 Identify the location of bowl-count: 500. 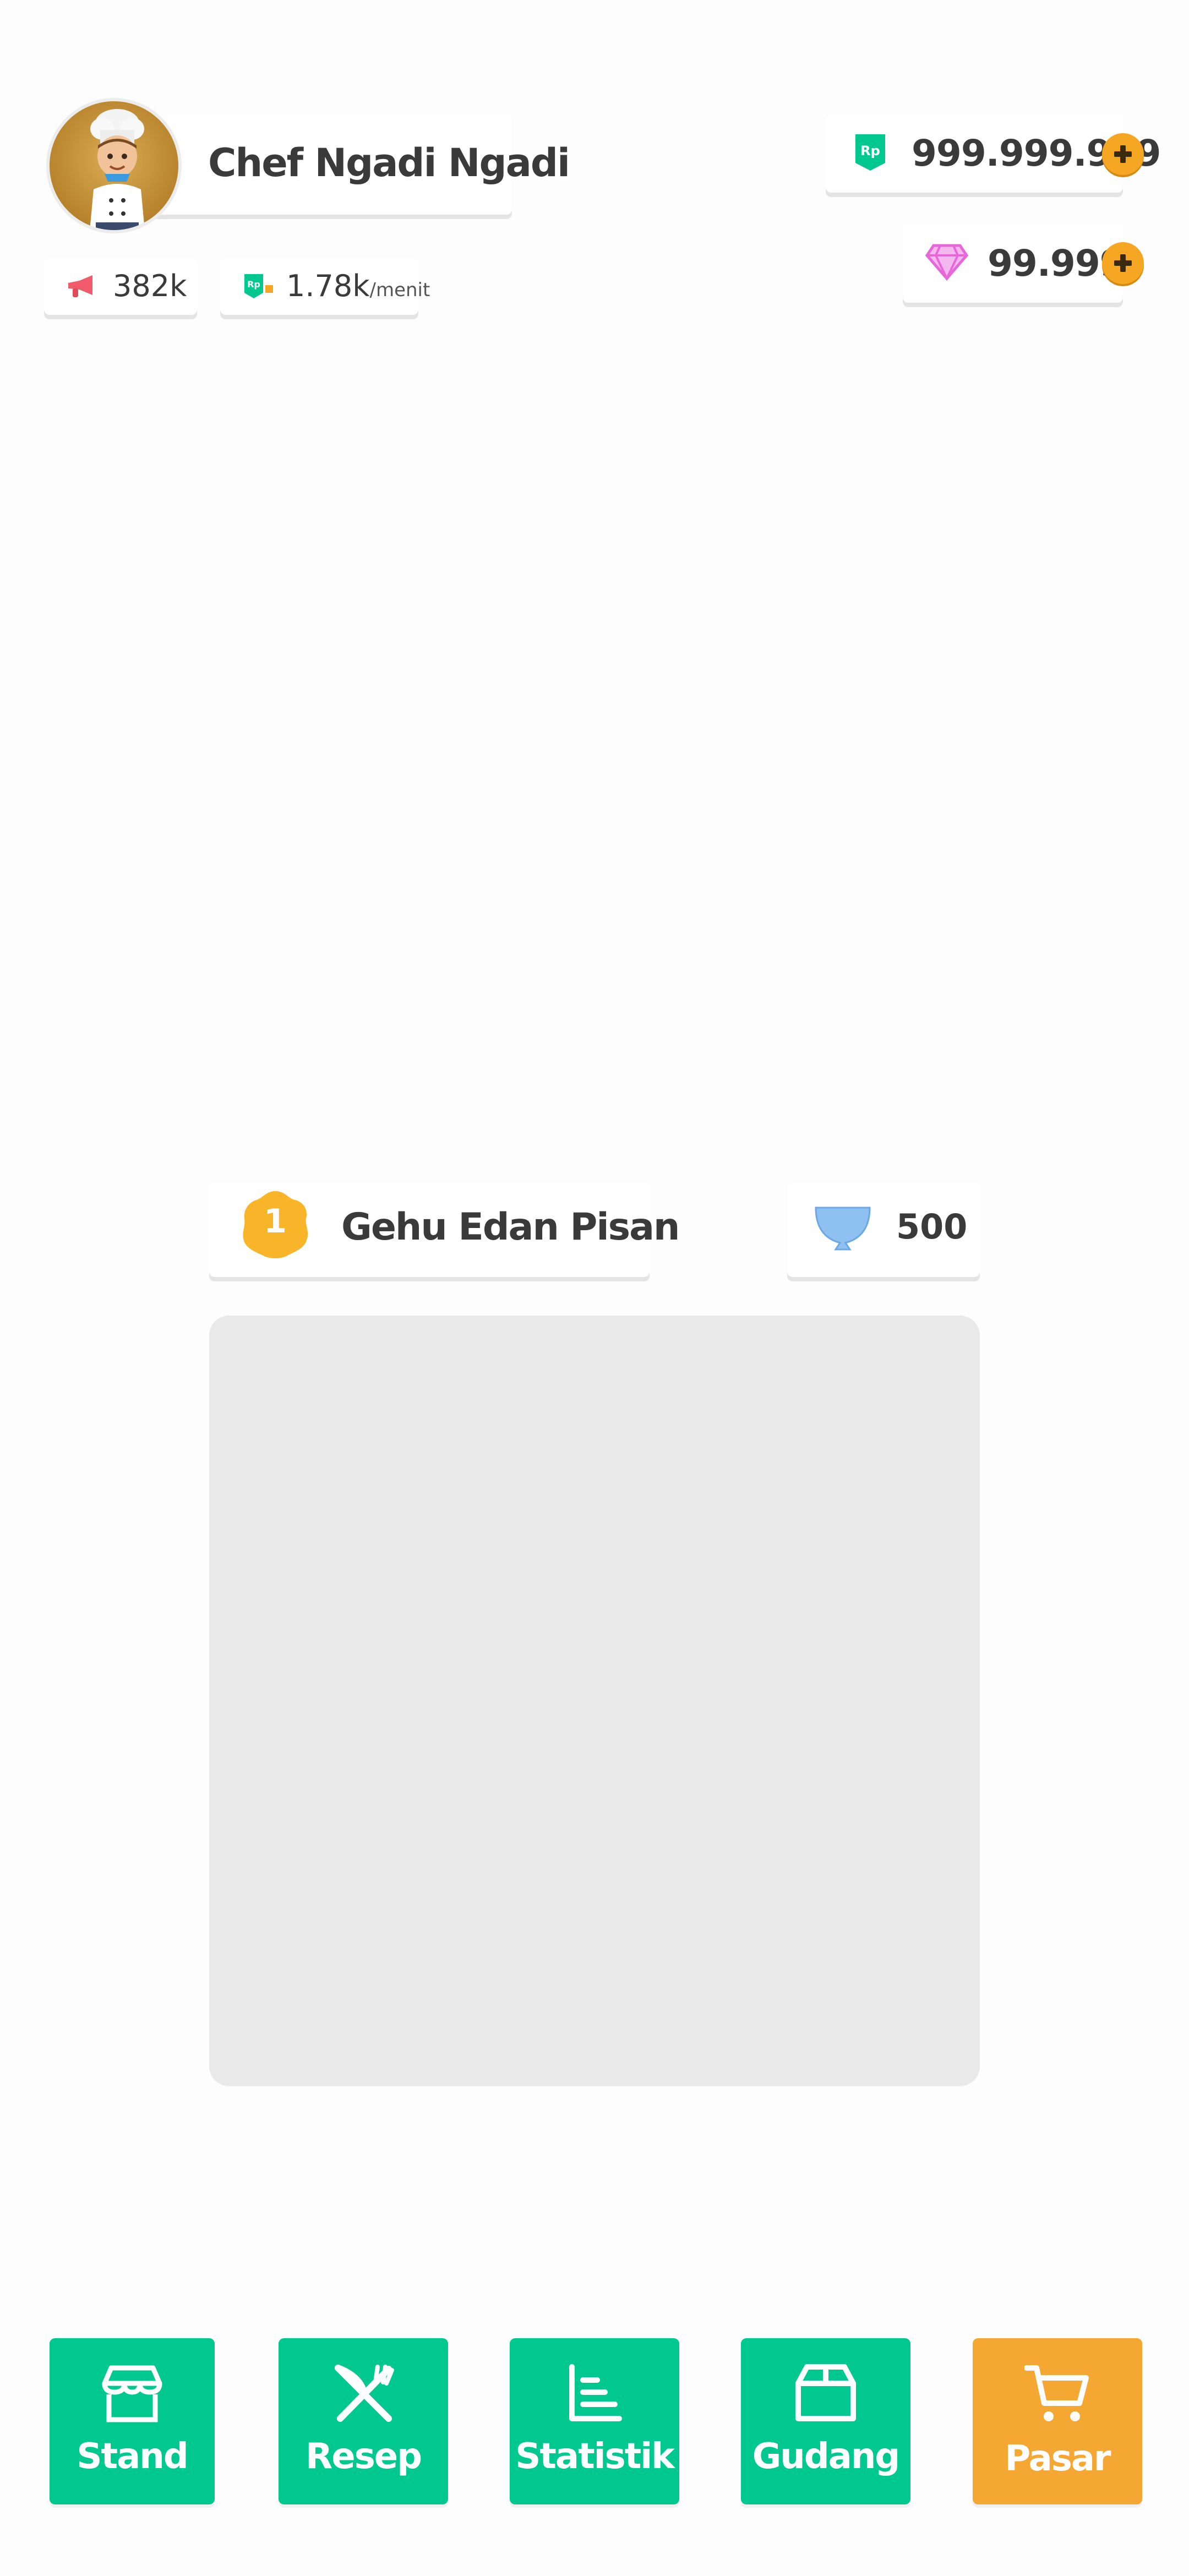
(932, 1227).